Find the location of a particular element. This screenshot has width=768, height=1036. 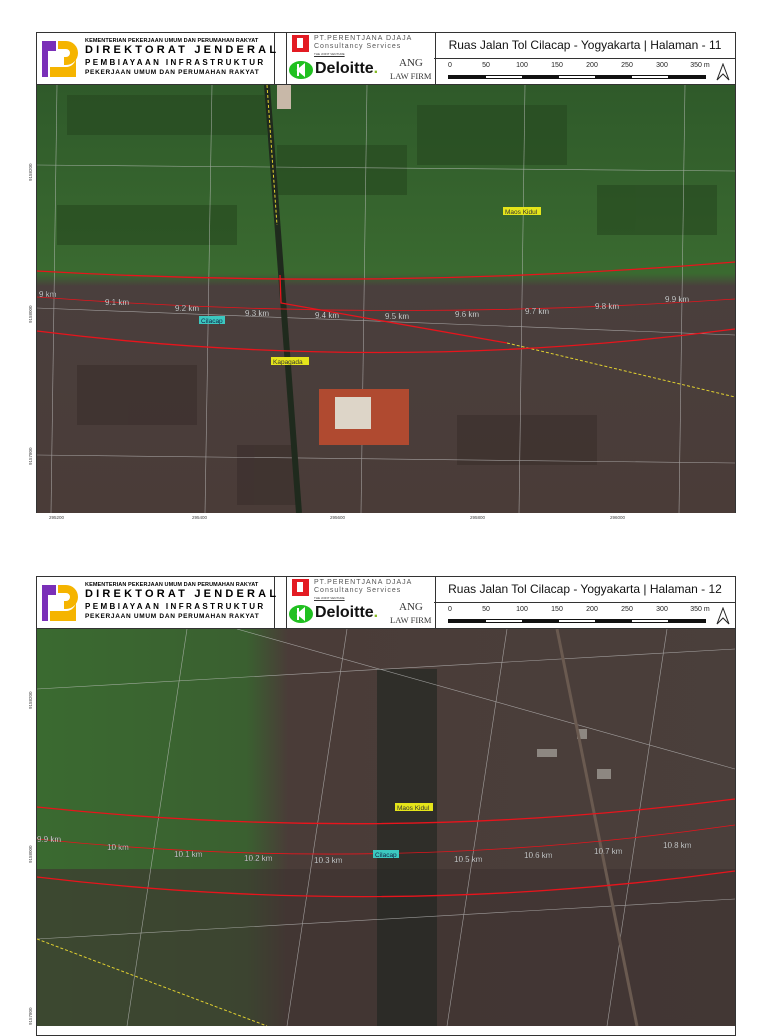

km-label: 10 km is located at coordinates (118, 847).